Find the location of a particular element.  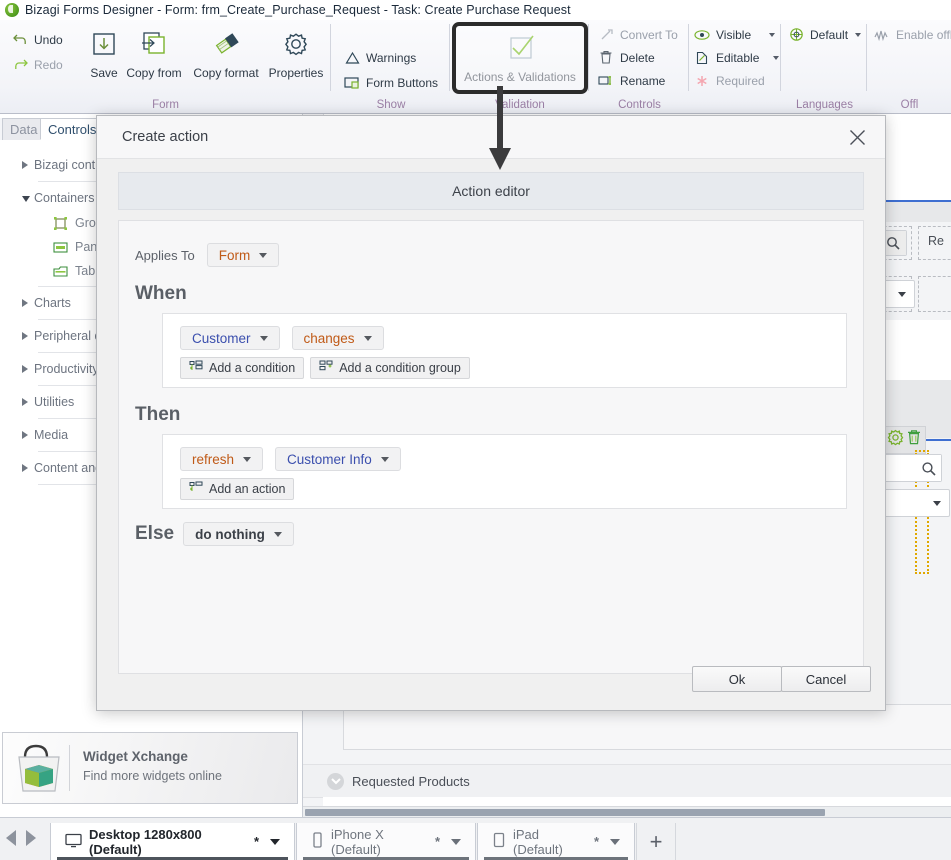

undo-button: Undo is located at coordinates (37, 39).